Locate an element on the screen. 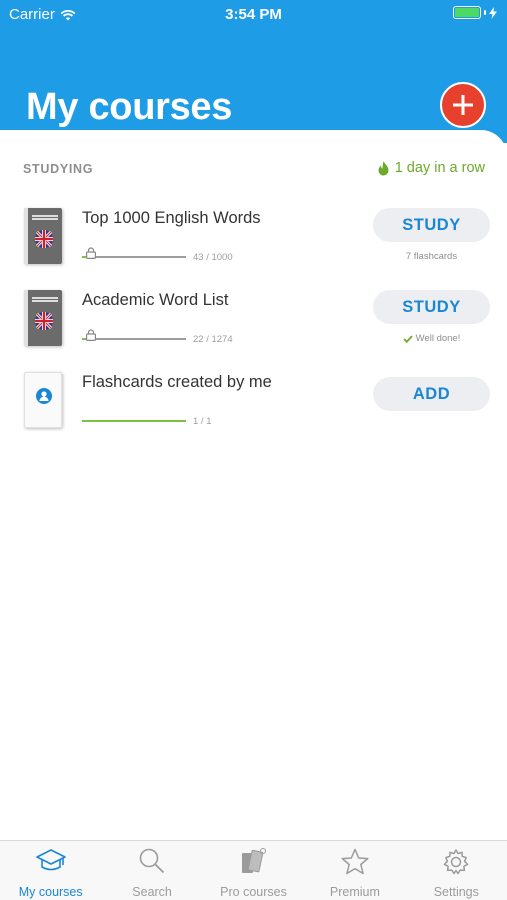 Image resolution: width=507 pixels, height=900 pixels. course-title: Top 1000 English Words is located at coordinates (171, 218).